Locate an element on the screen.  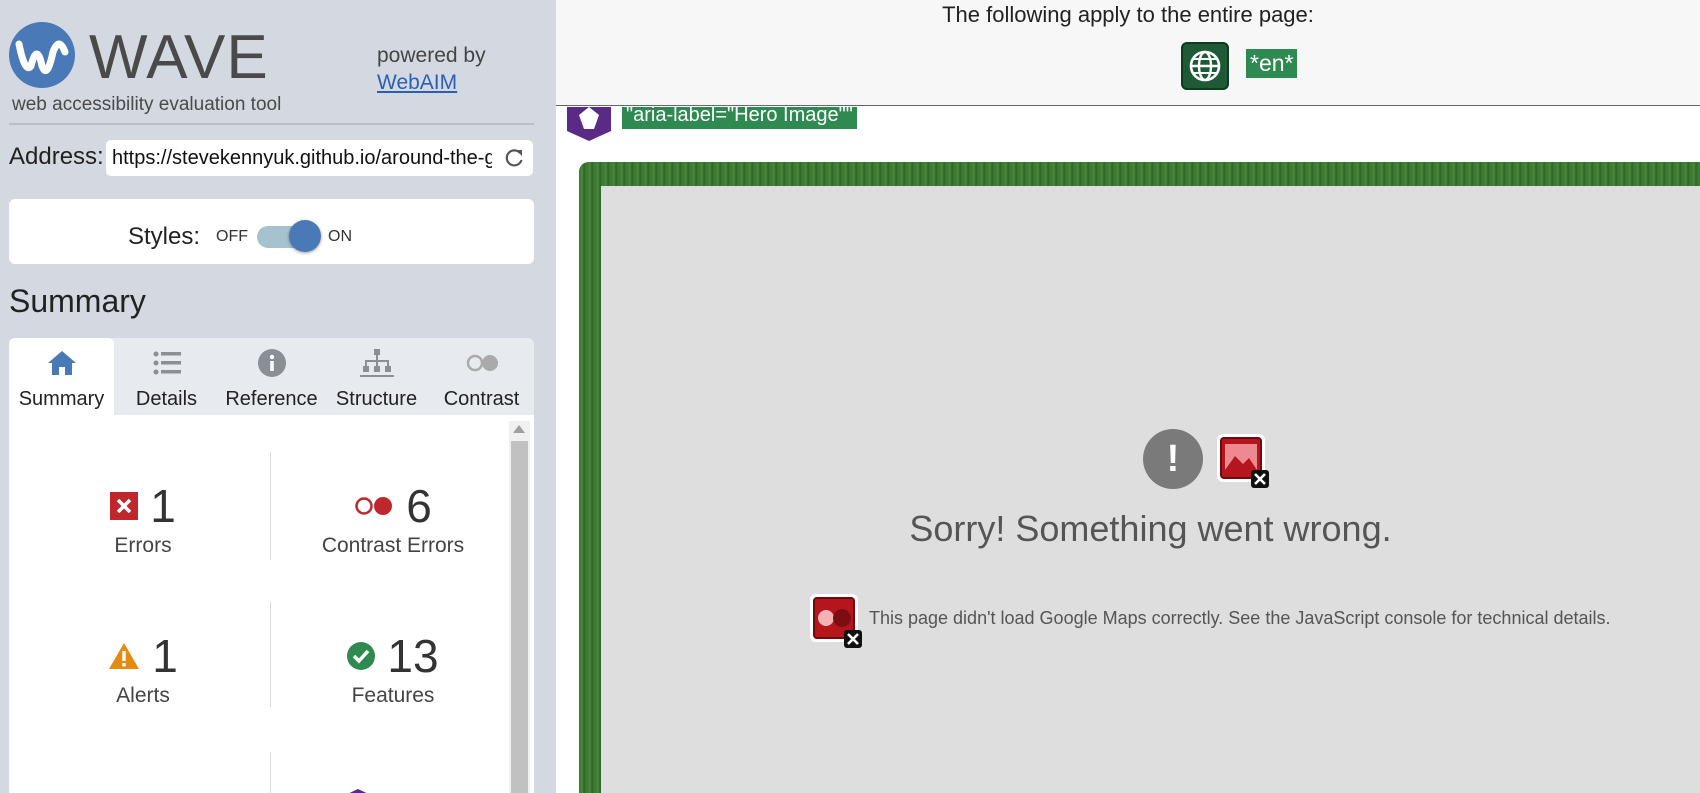
logo-divider is located at coordinates (271, 124).